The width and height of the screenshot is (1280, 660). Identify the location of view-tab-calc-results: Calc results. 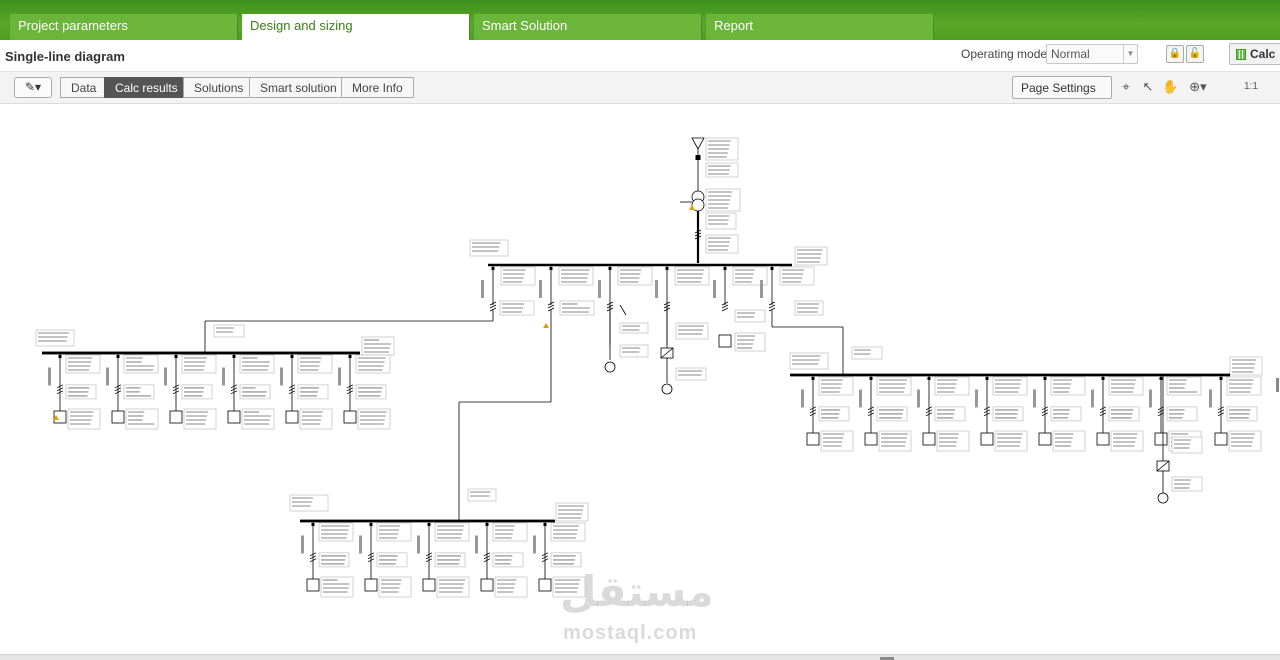
(146, 87).